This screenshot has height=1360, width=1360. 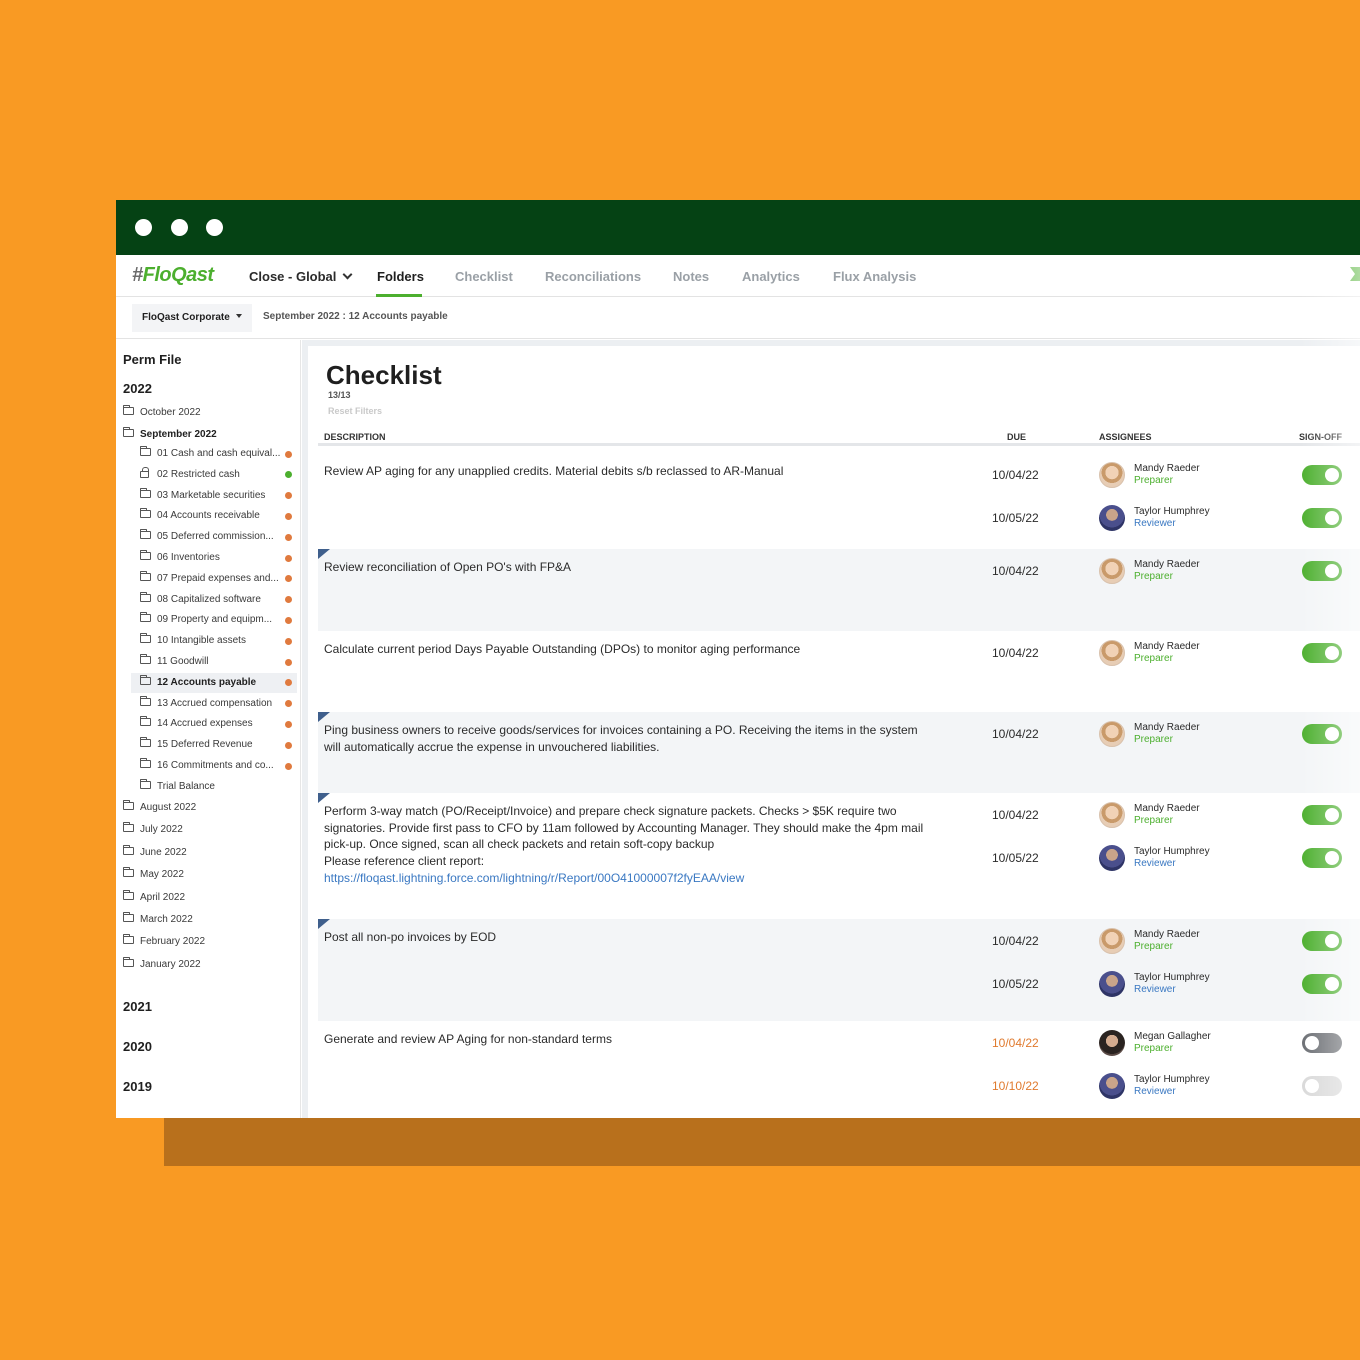 I want to click on tab-checklist: Checklist, so click(x=484, y=276).